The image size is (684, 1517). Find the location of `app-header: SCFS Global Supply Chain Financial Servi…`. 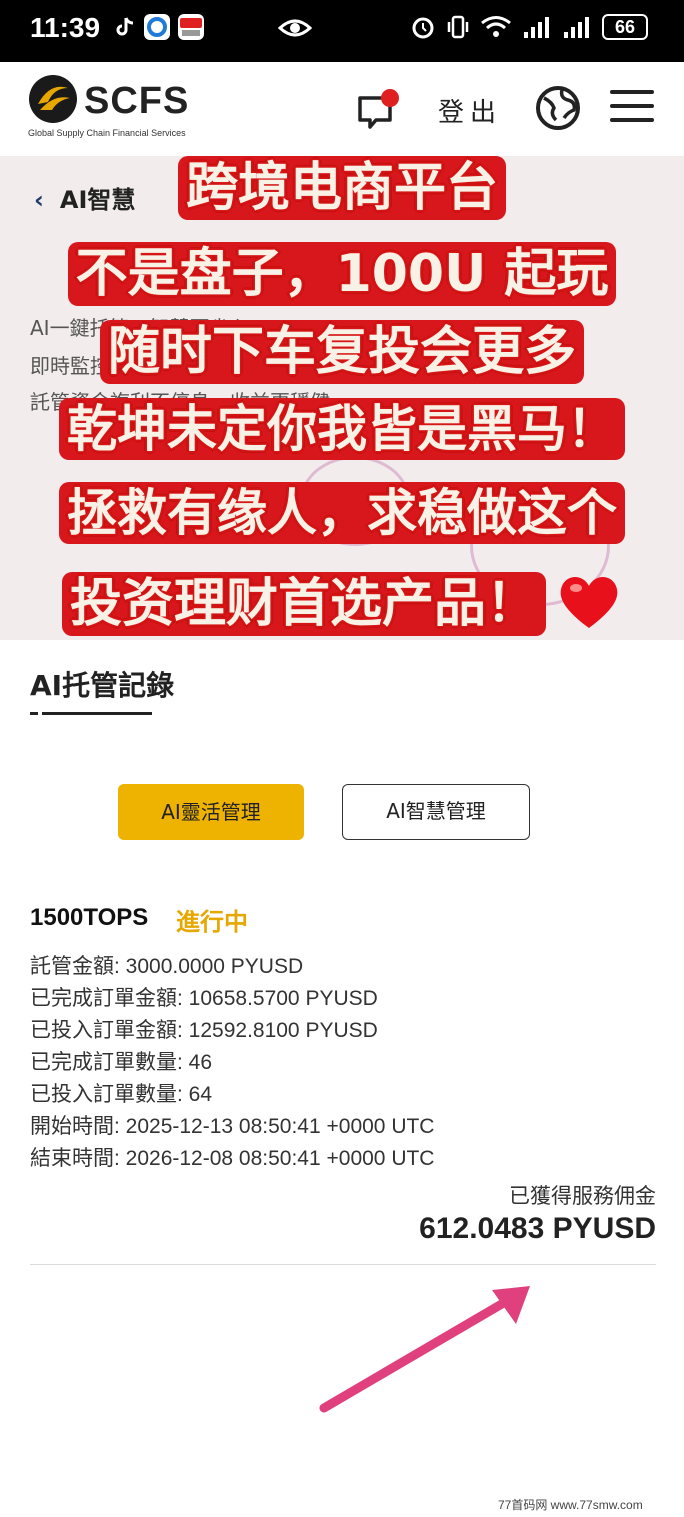

app-header: SCFS Global Supply Chain Financial Servi… is located at coordinates (342, 109).